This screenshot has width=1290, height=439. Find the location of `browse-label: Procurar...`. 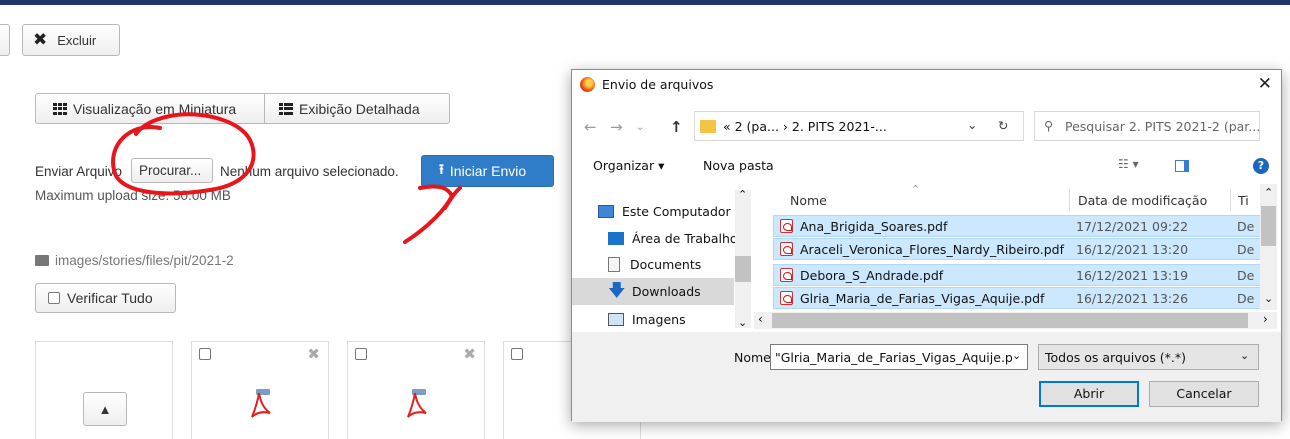

browse-label: Procurar... is located at coordinates (170, 170).